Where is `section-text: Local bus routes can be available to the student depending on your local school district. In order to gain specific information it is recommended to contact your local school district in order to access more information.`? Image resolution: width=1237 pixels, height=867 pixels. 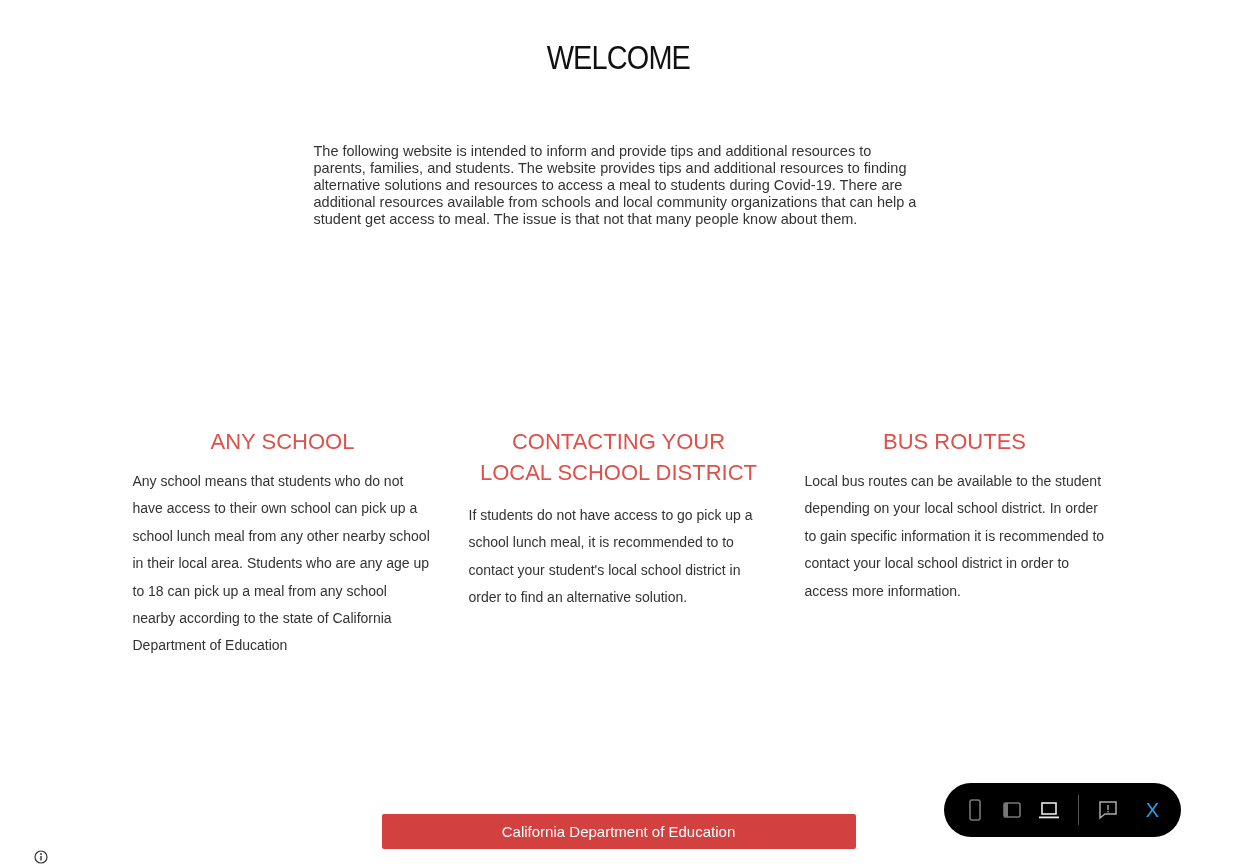 section-text: Local bus routes can be available to the student depending on your local school district. In order to gain specific information it is recommended to contact your local school district in order to access more information. is located at coordinates (954, 536).